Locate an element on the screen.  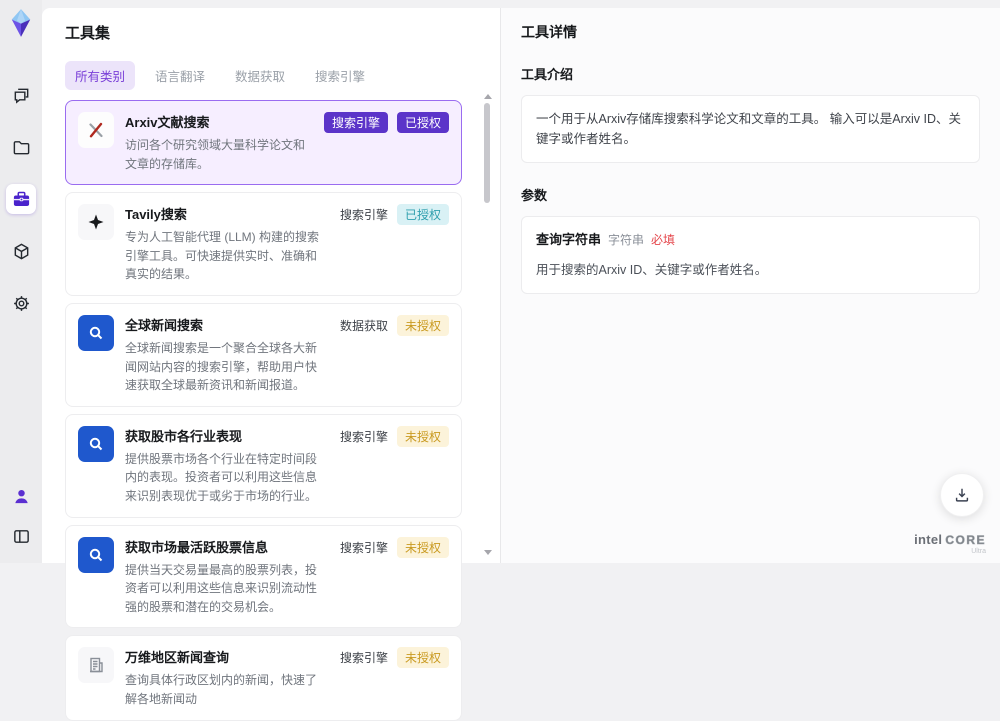
tab-all-categories: 所有类别 is located at coordinates (100, 75).